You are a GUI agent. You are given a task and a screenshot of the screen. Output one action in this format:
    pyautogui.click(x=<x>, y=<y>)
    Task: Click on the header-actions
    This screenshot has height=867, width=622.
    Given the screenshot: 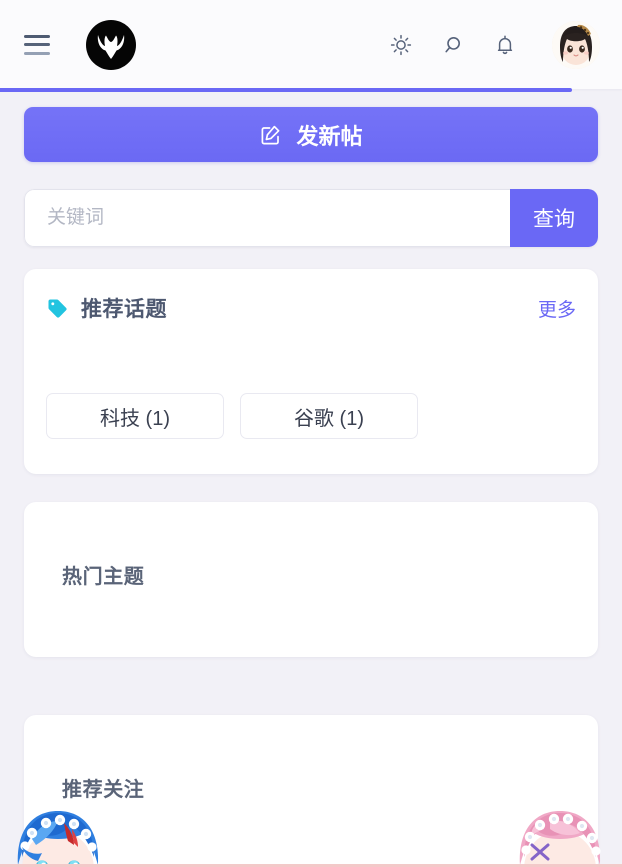 What is the action you would take?
    pyautogui.click(x=494, y=44)
    